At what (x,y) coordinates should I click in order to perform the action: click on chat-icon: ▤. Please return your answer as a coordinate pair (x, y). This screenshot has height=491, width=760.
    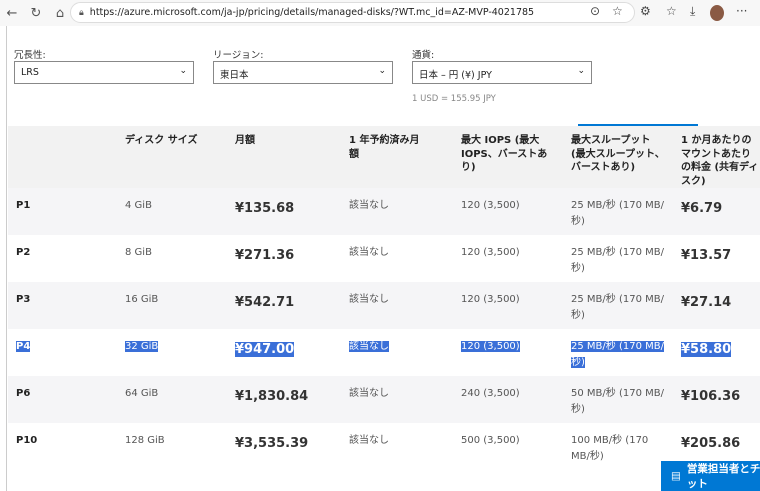
    Looking at the image, I should click on (676, 476).